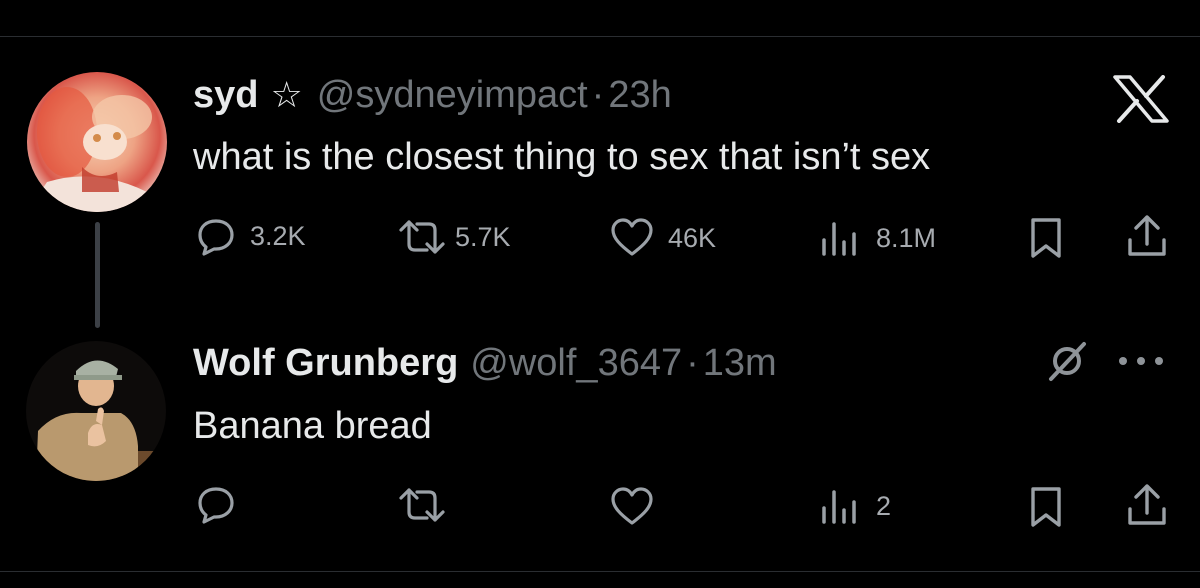  I want to click on tweet2-bookmark-button, so click(1046, 507).